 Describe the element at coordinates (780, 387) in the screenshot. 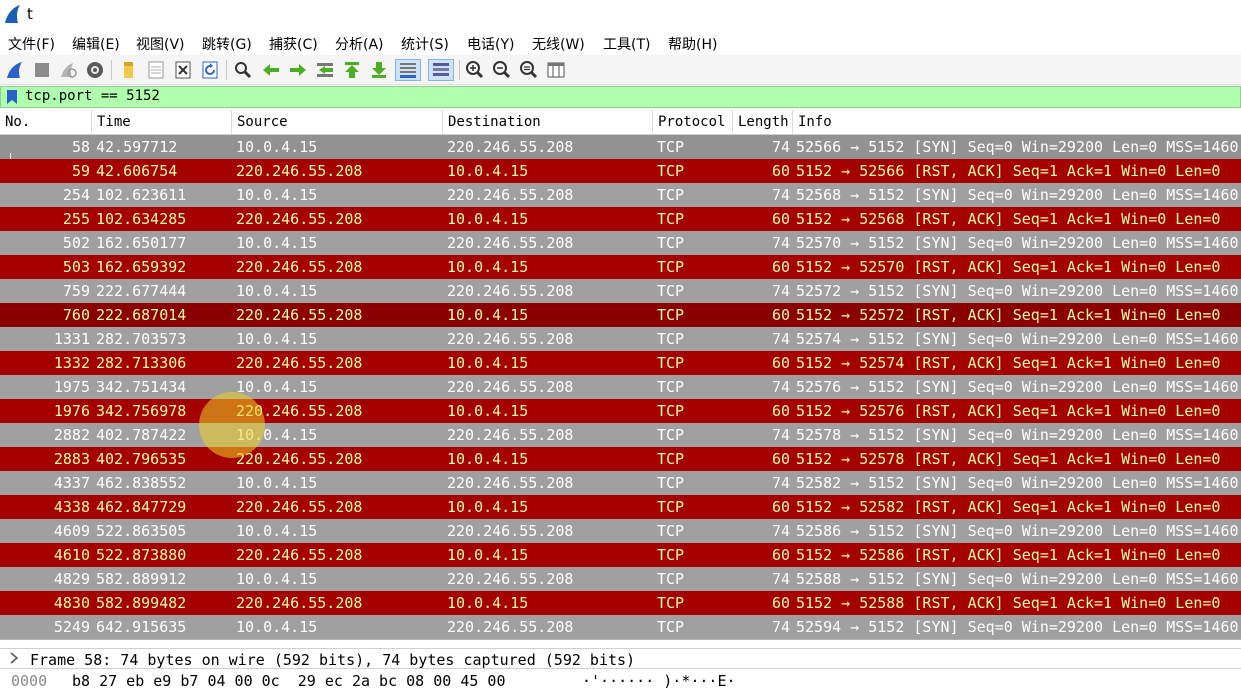

I see `cell-length: 74` at that location.